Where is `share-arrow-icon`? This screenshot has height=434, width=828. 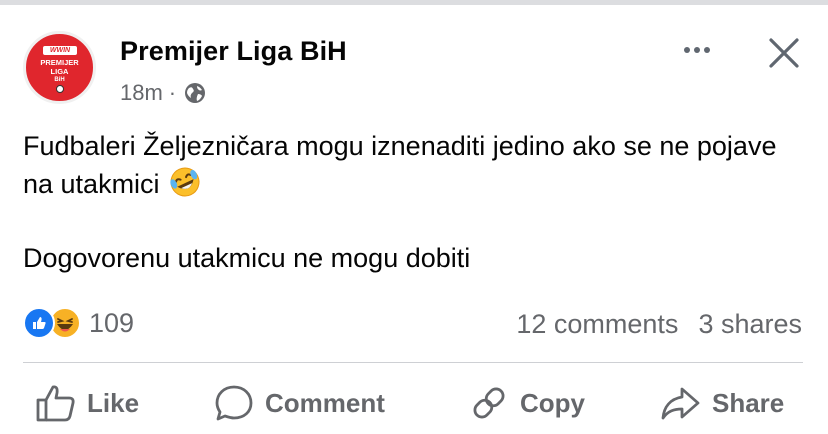 share-arrow-icon is located at coordinates (680, 403).